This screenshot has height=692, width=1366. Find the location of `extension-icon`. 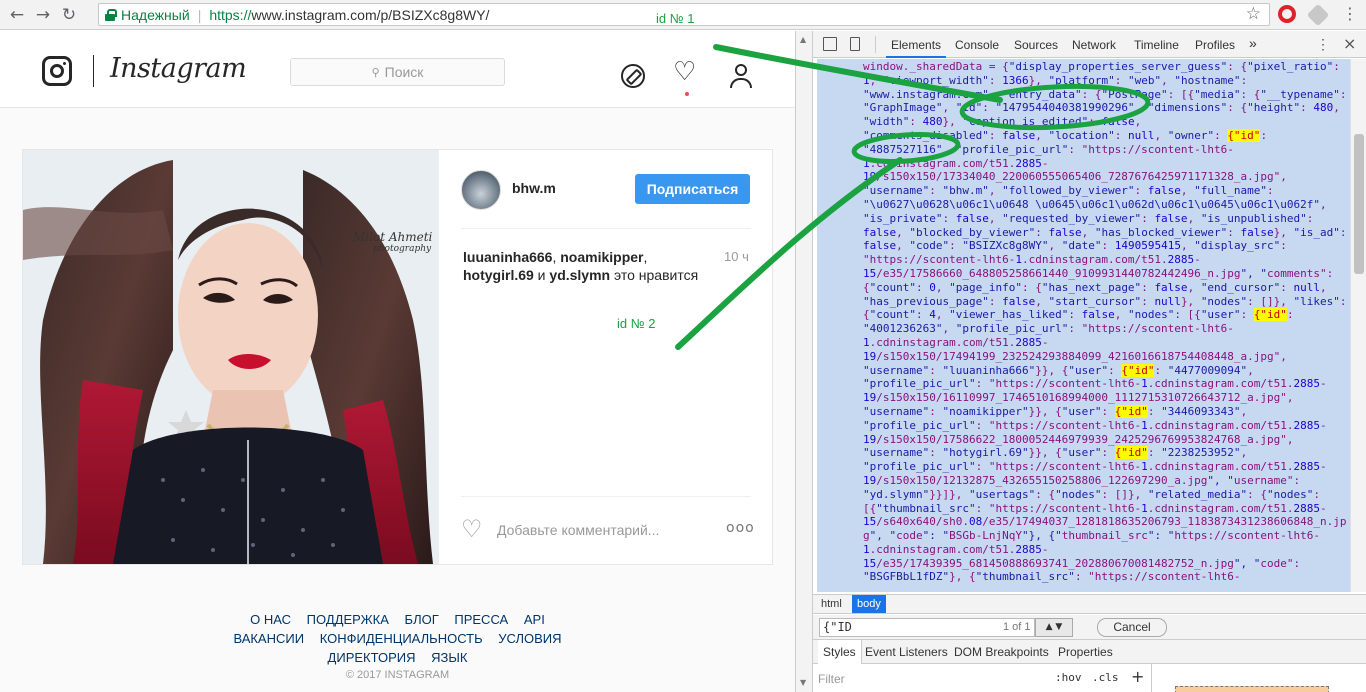

extension-icon is located at coordinates (1318, 15).